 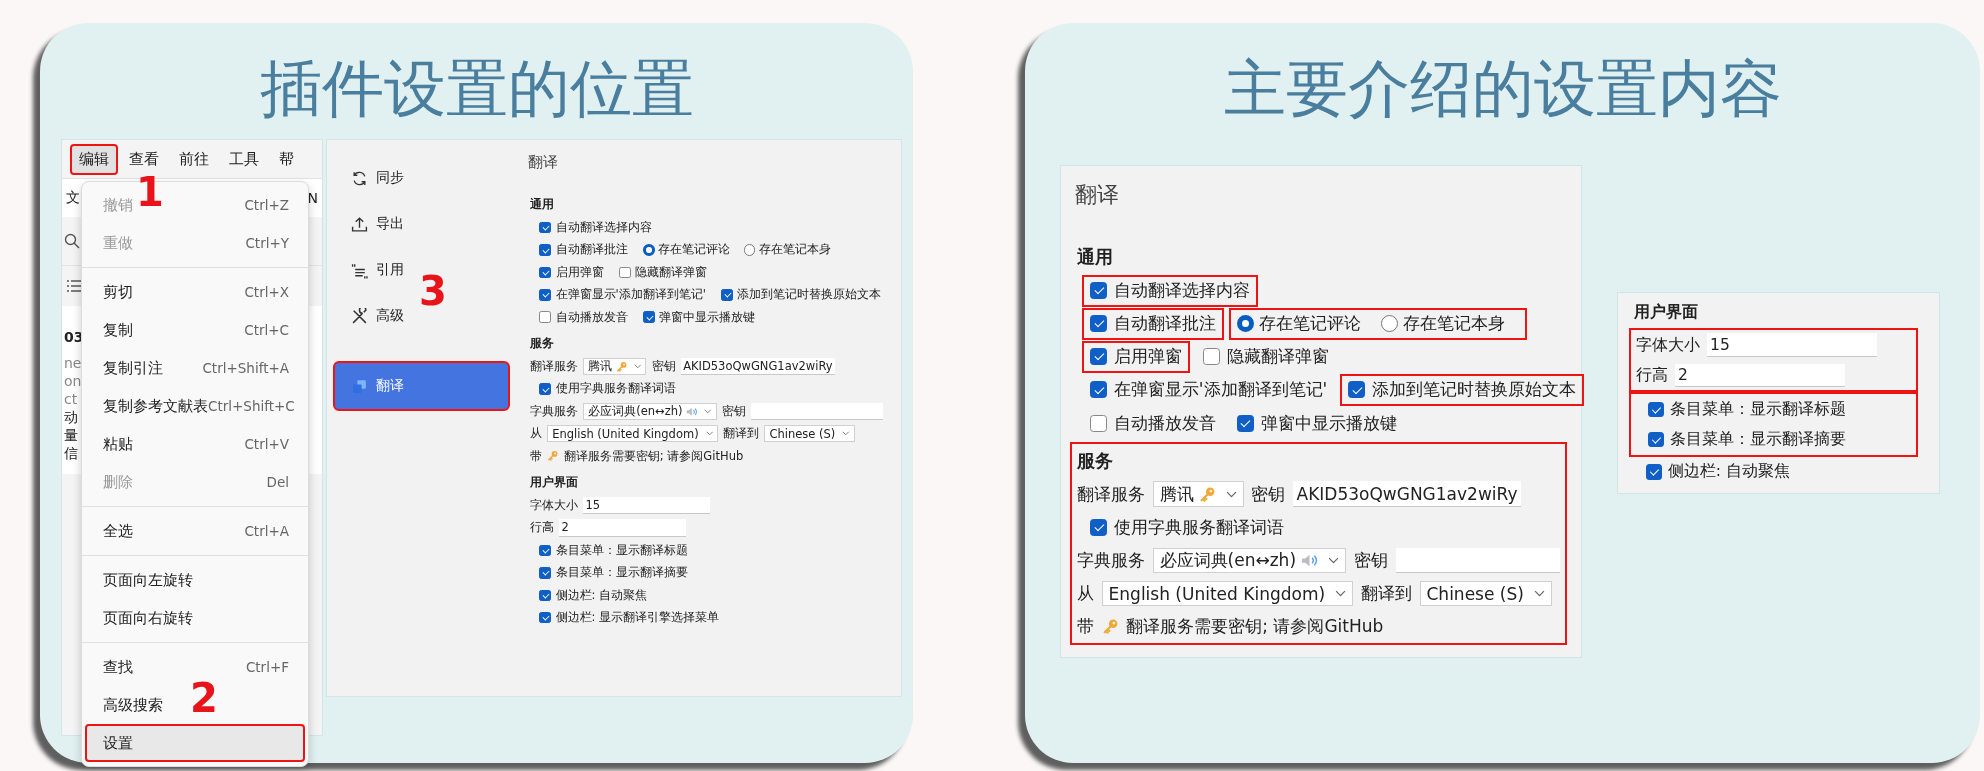 What do you see at coordinates (1502, 89) in the screenshot?
I see `slide-title: 主要介绍的设置内容` at bounding box center [1502, 89].